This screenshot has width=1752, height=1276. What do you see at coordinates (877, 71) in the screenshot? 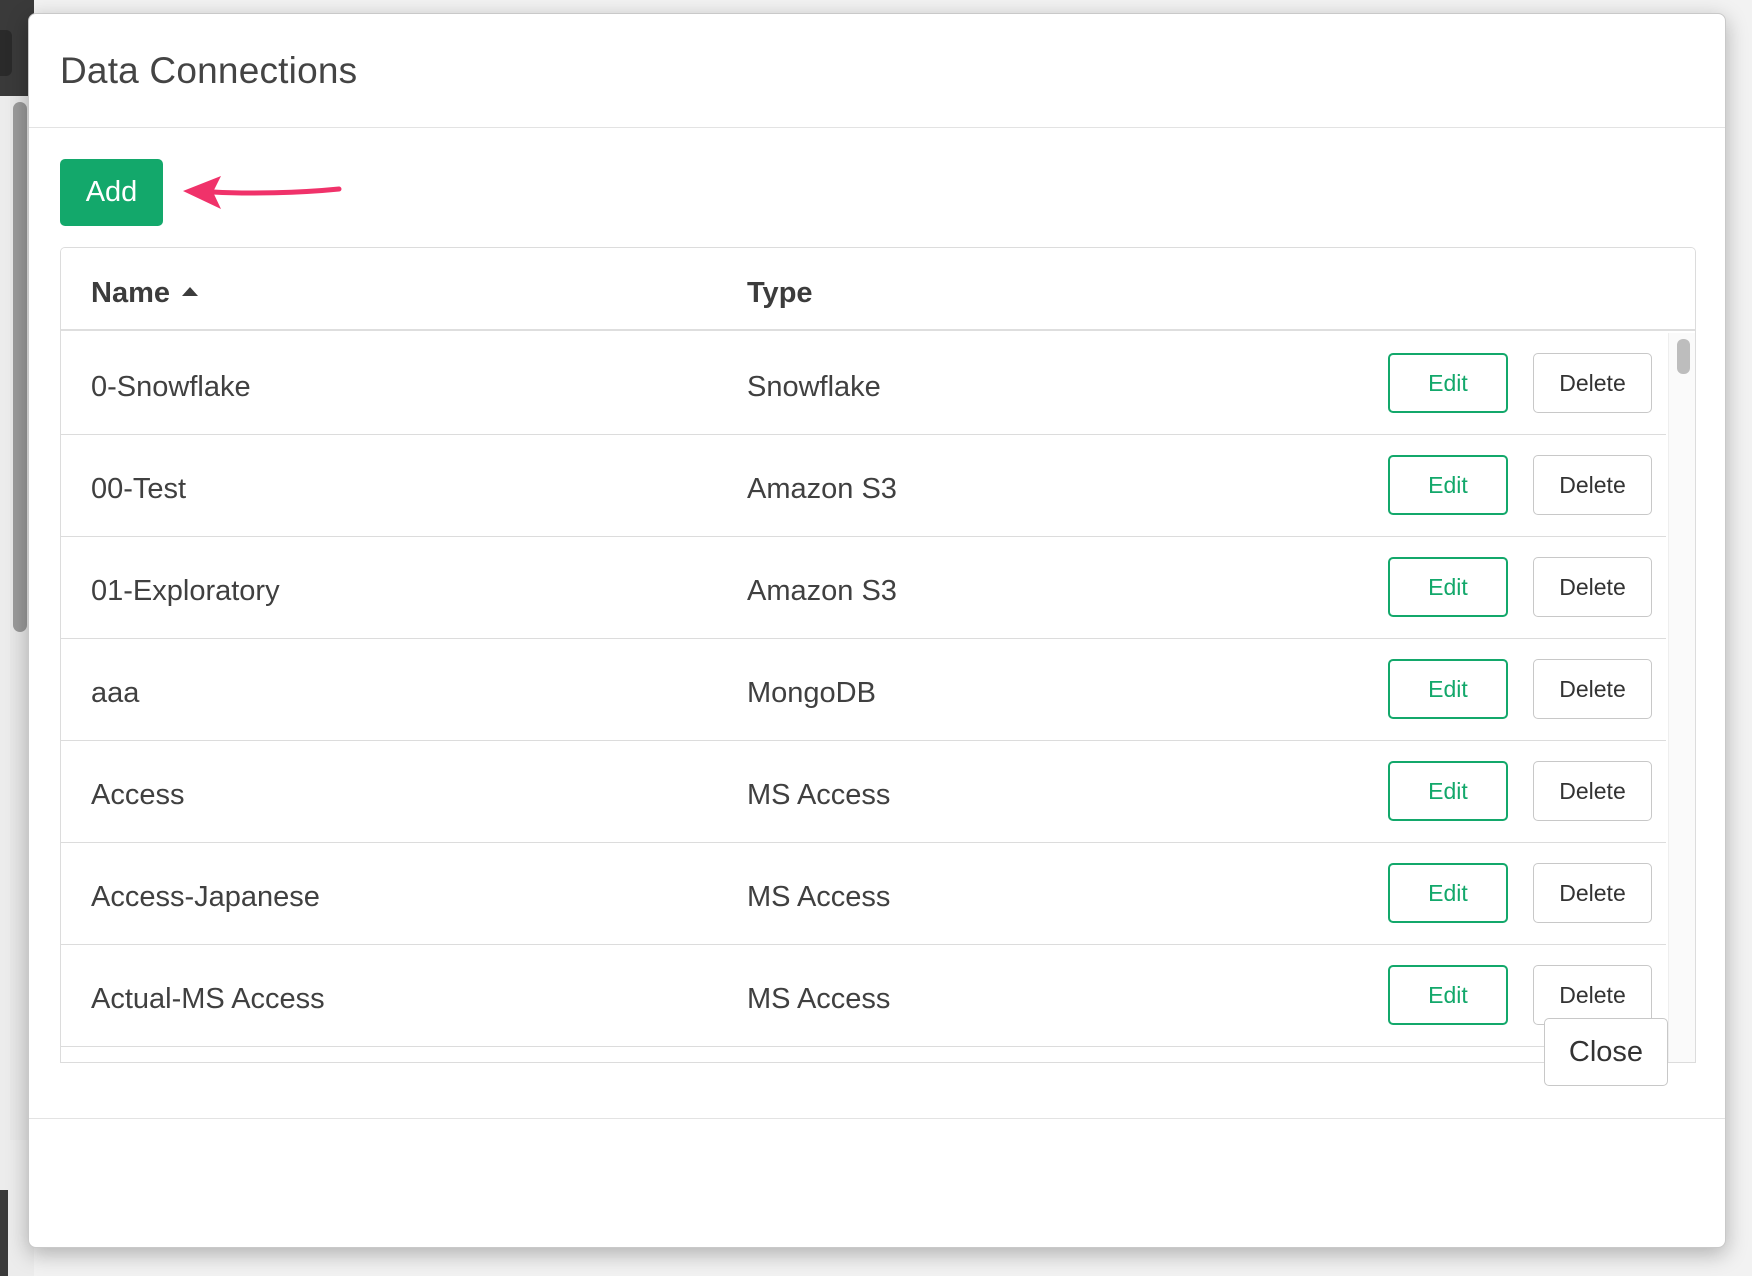
I see `dialog-header: Data Connections` at bounding box center [877, 71].